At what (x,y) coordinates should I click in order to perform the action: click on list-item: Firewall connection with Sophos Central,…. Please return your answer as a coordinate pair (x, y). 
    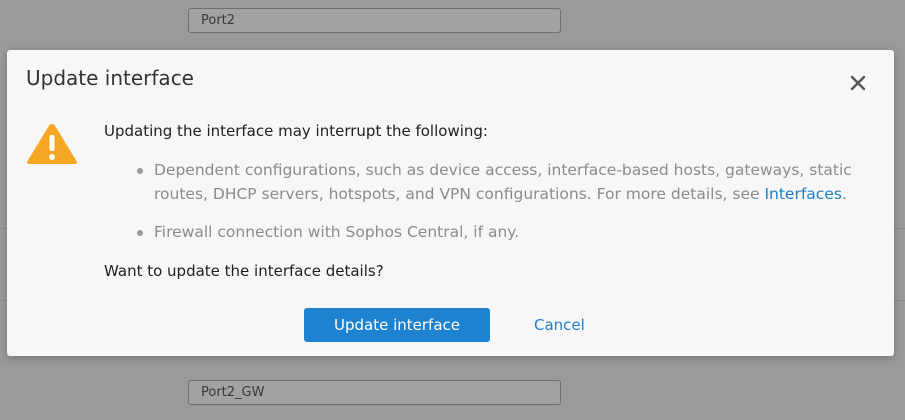
    Looking at the image, I should click on (507, 232).